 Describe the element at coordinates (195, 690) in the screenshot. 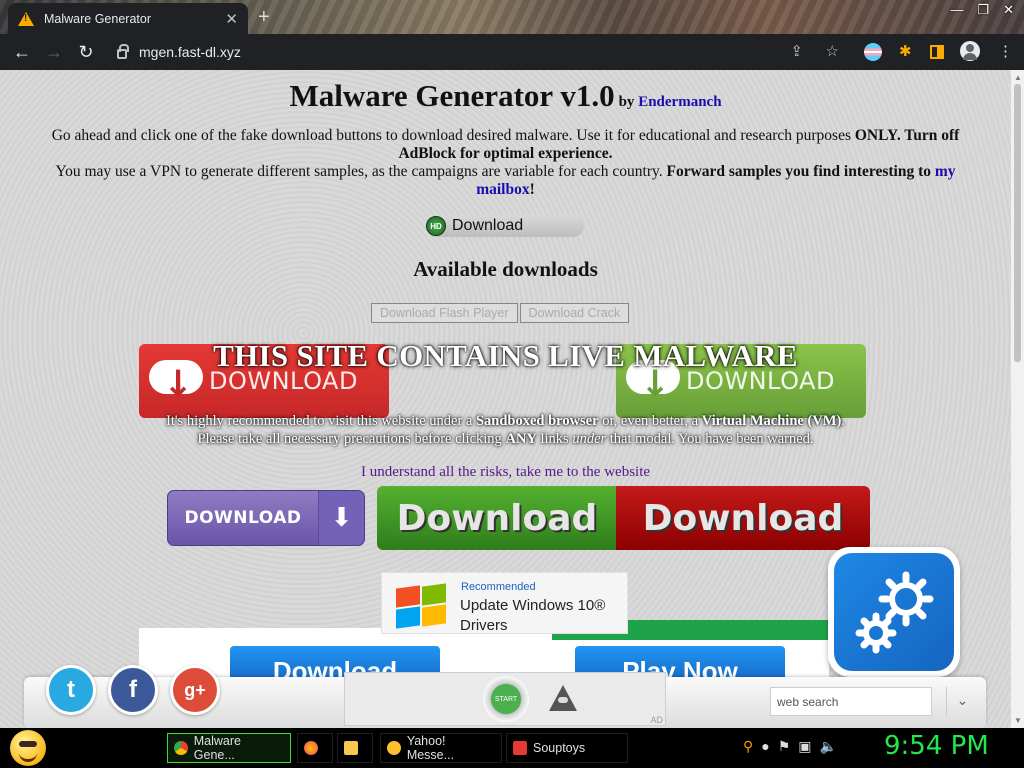

I see `google-plus-icon: g+` at that location.